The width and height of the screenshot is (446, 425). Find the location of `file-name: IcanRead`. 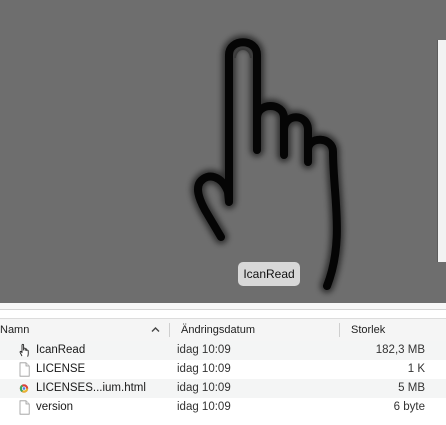

file-name: IcanRead is located at coordinates (61, 350).